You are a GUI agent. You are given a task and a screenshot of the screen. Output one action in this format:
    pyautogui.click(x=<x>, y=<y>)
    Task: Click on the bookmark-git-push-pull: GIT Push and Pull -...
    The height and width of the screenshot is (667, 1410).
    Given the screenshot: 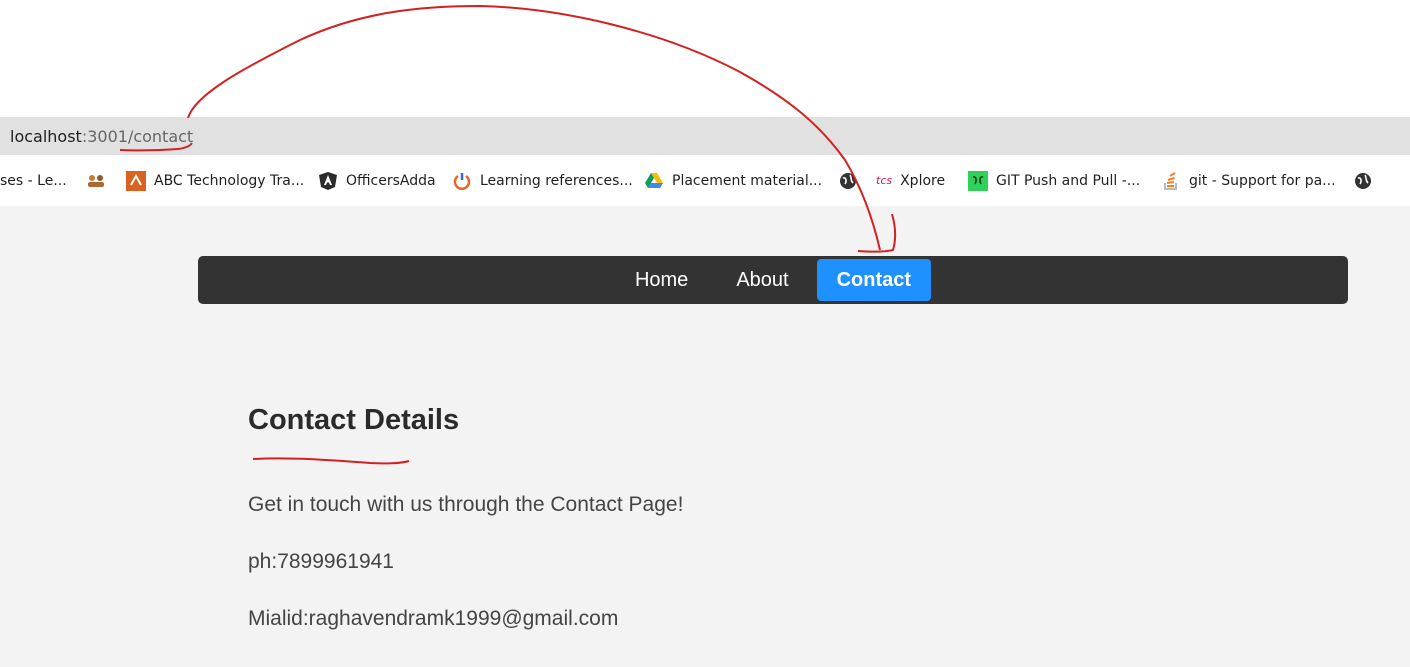 What is the action you would take?
    pyautogui.click(x=1054, y=180)
    